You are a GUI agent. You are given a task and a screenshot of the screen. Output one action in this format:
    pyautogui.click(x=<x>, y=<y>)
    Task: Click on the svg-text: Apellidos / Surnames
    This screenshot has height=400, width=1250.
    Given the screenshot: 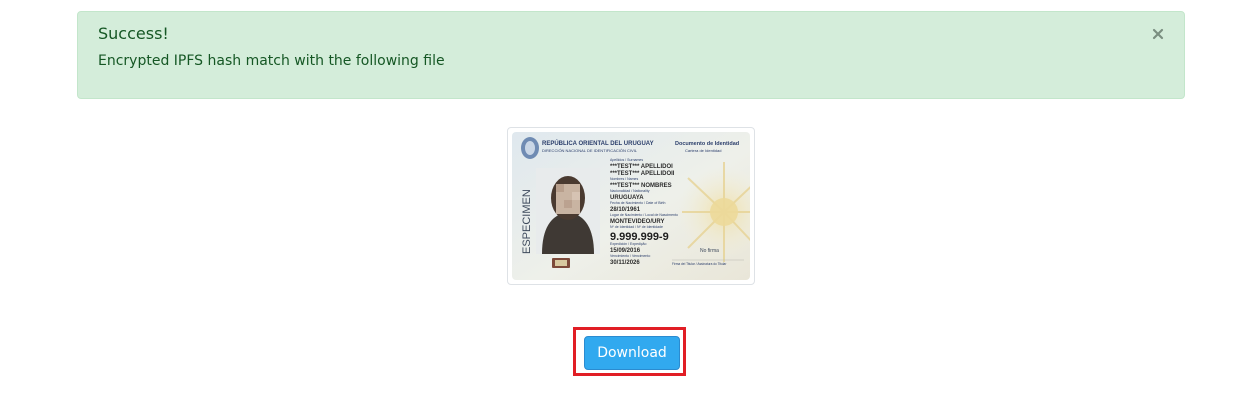 What is the action you would take?
    pyautogui.click(x=626, y=160)
    